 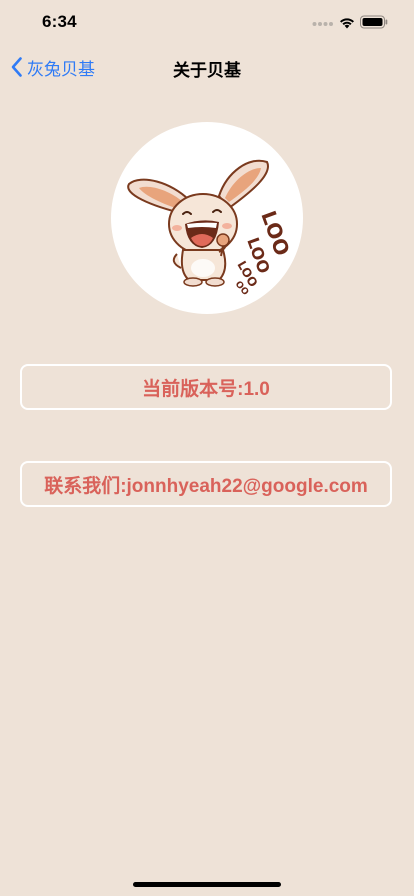 I want to click on battery-icon, so click(x=374, y=22).